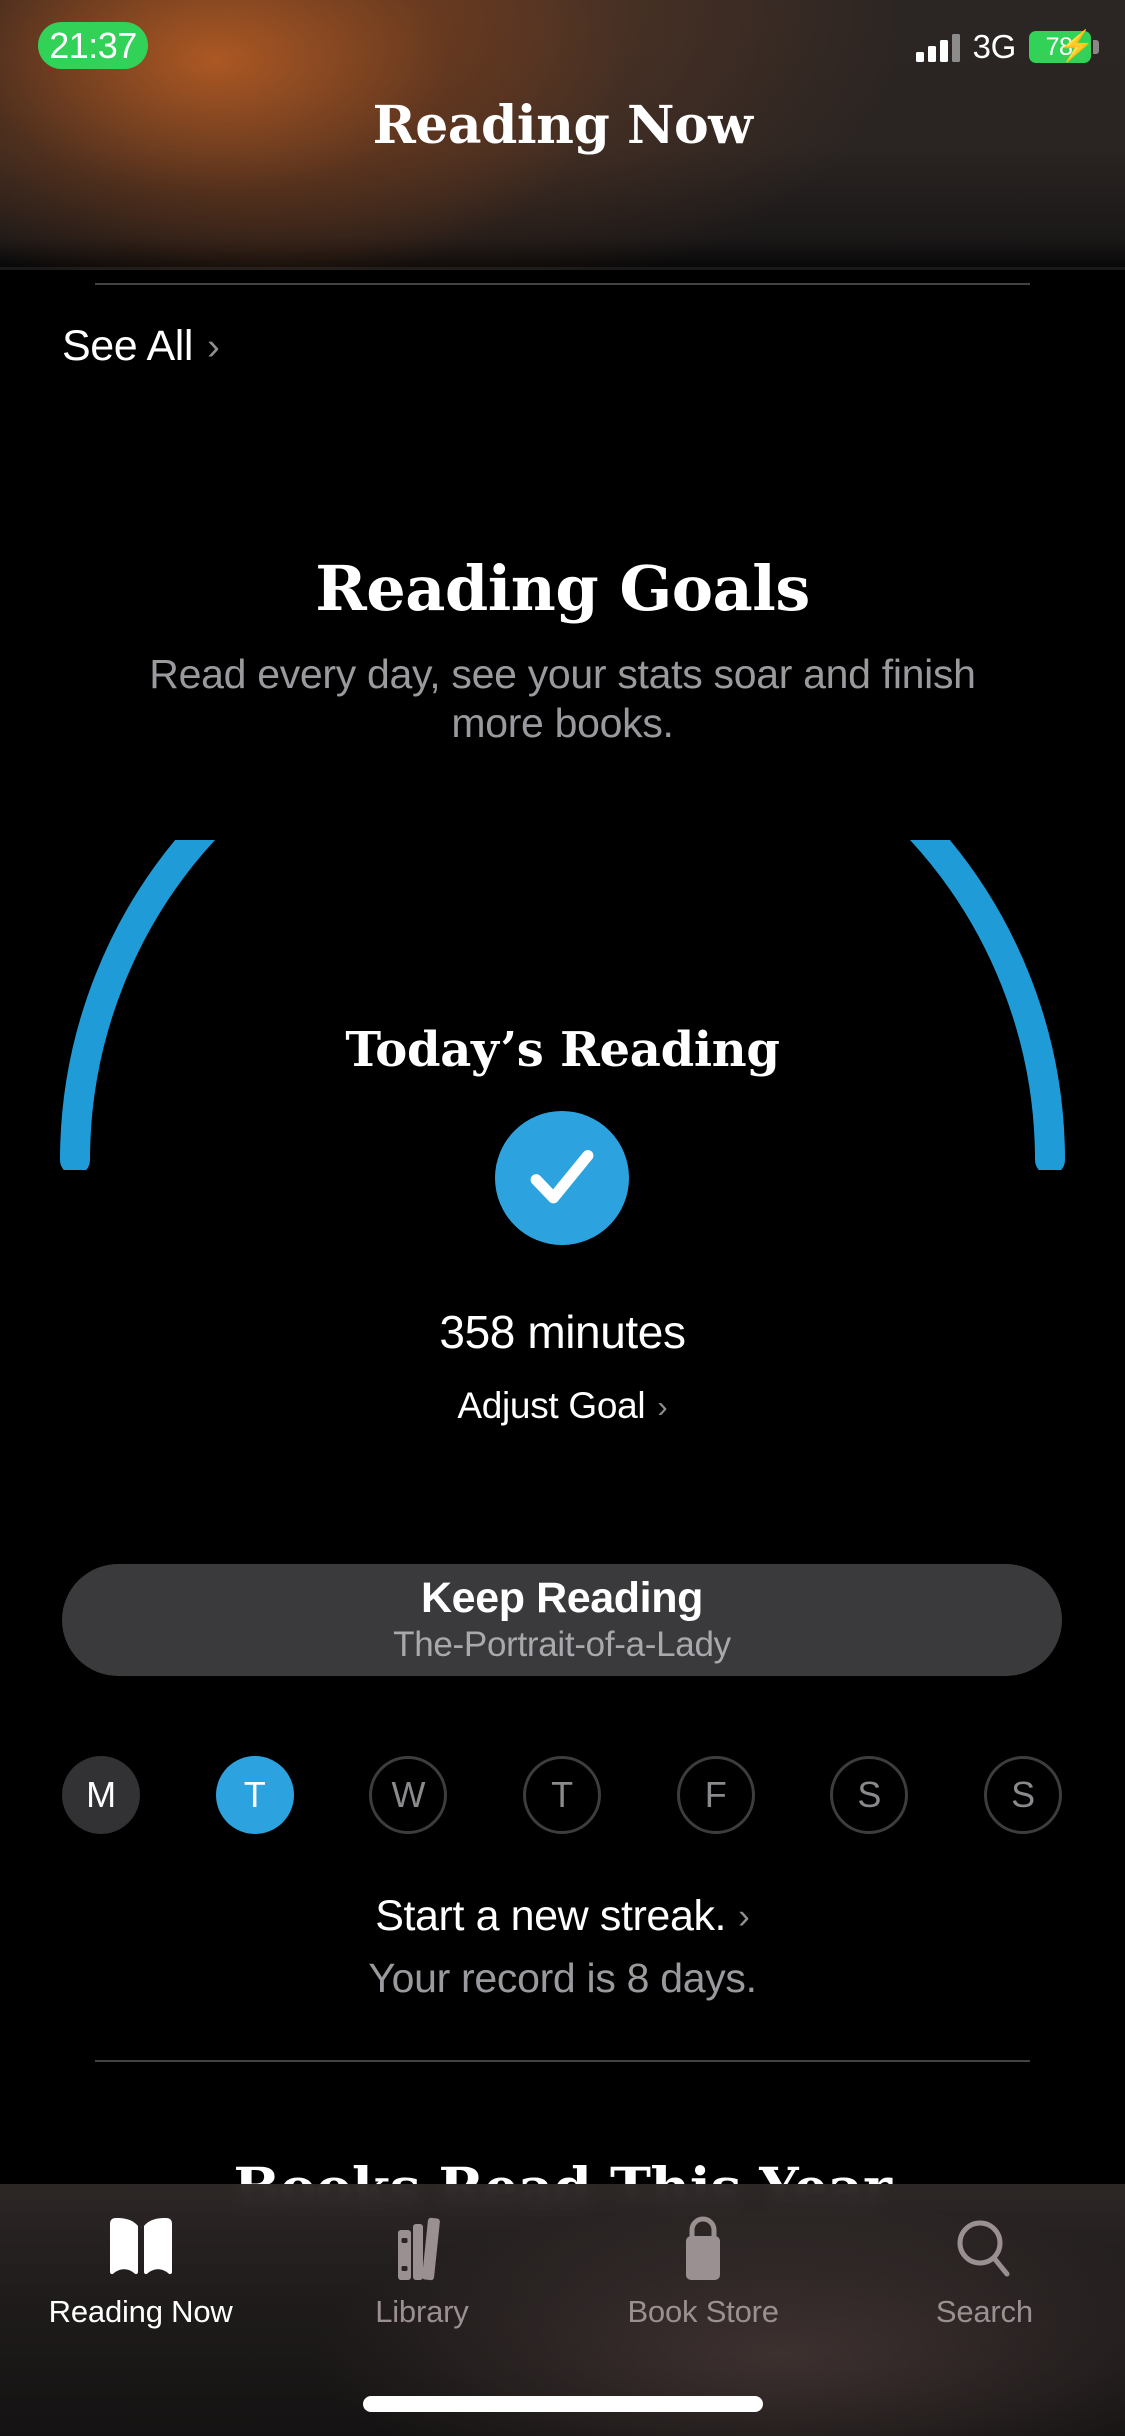 This screenshot has height=2436, width=1125. I want to click on tab-library: Library, so click(421, 2273).